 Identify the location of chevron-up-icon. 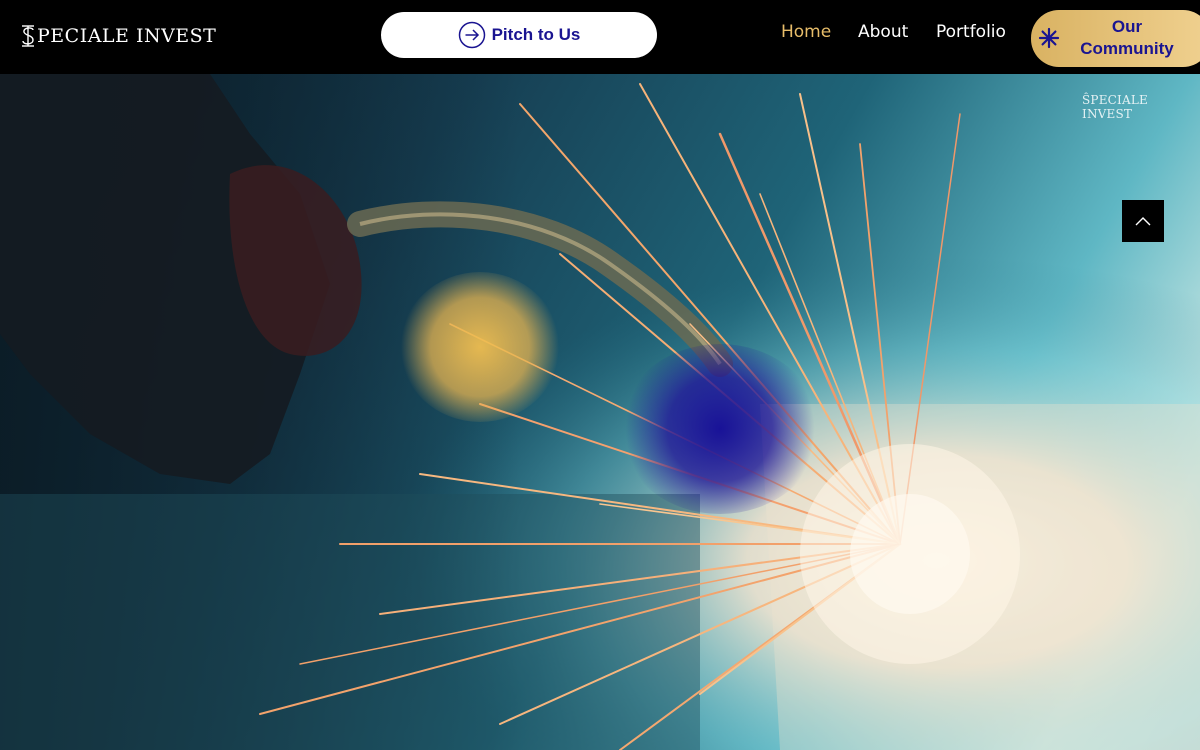
(1143, 221).